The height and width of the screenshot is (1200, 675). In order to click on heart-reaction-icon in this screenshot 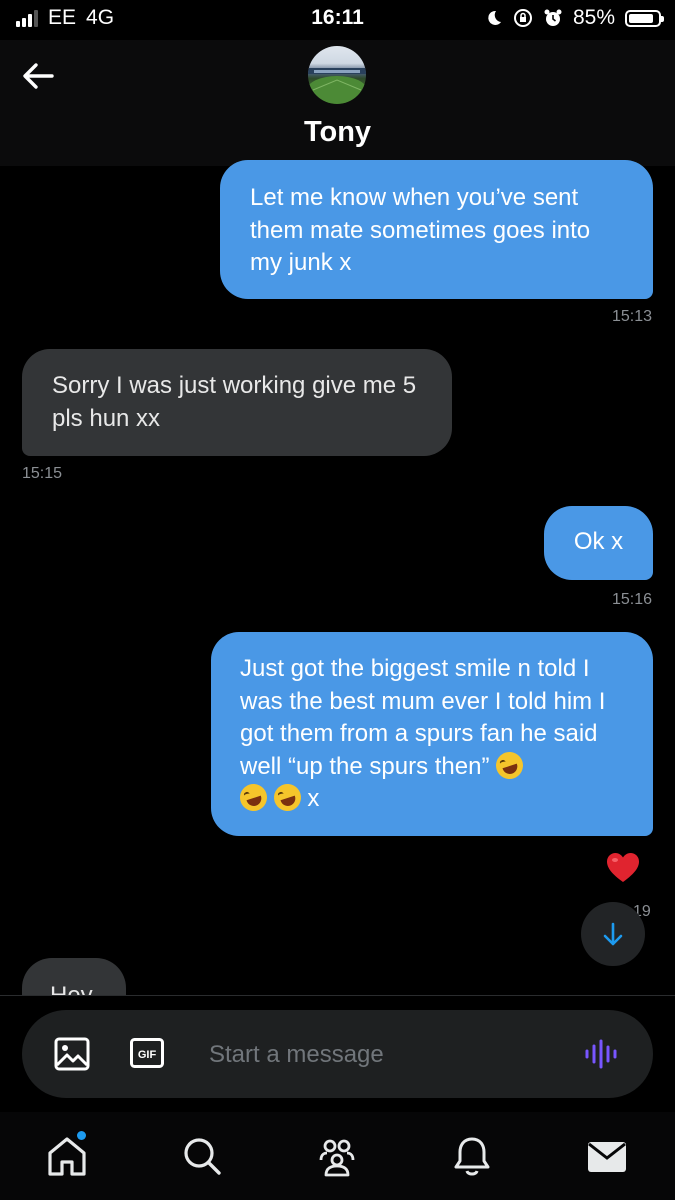, I will do `click(623, 868)`.